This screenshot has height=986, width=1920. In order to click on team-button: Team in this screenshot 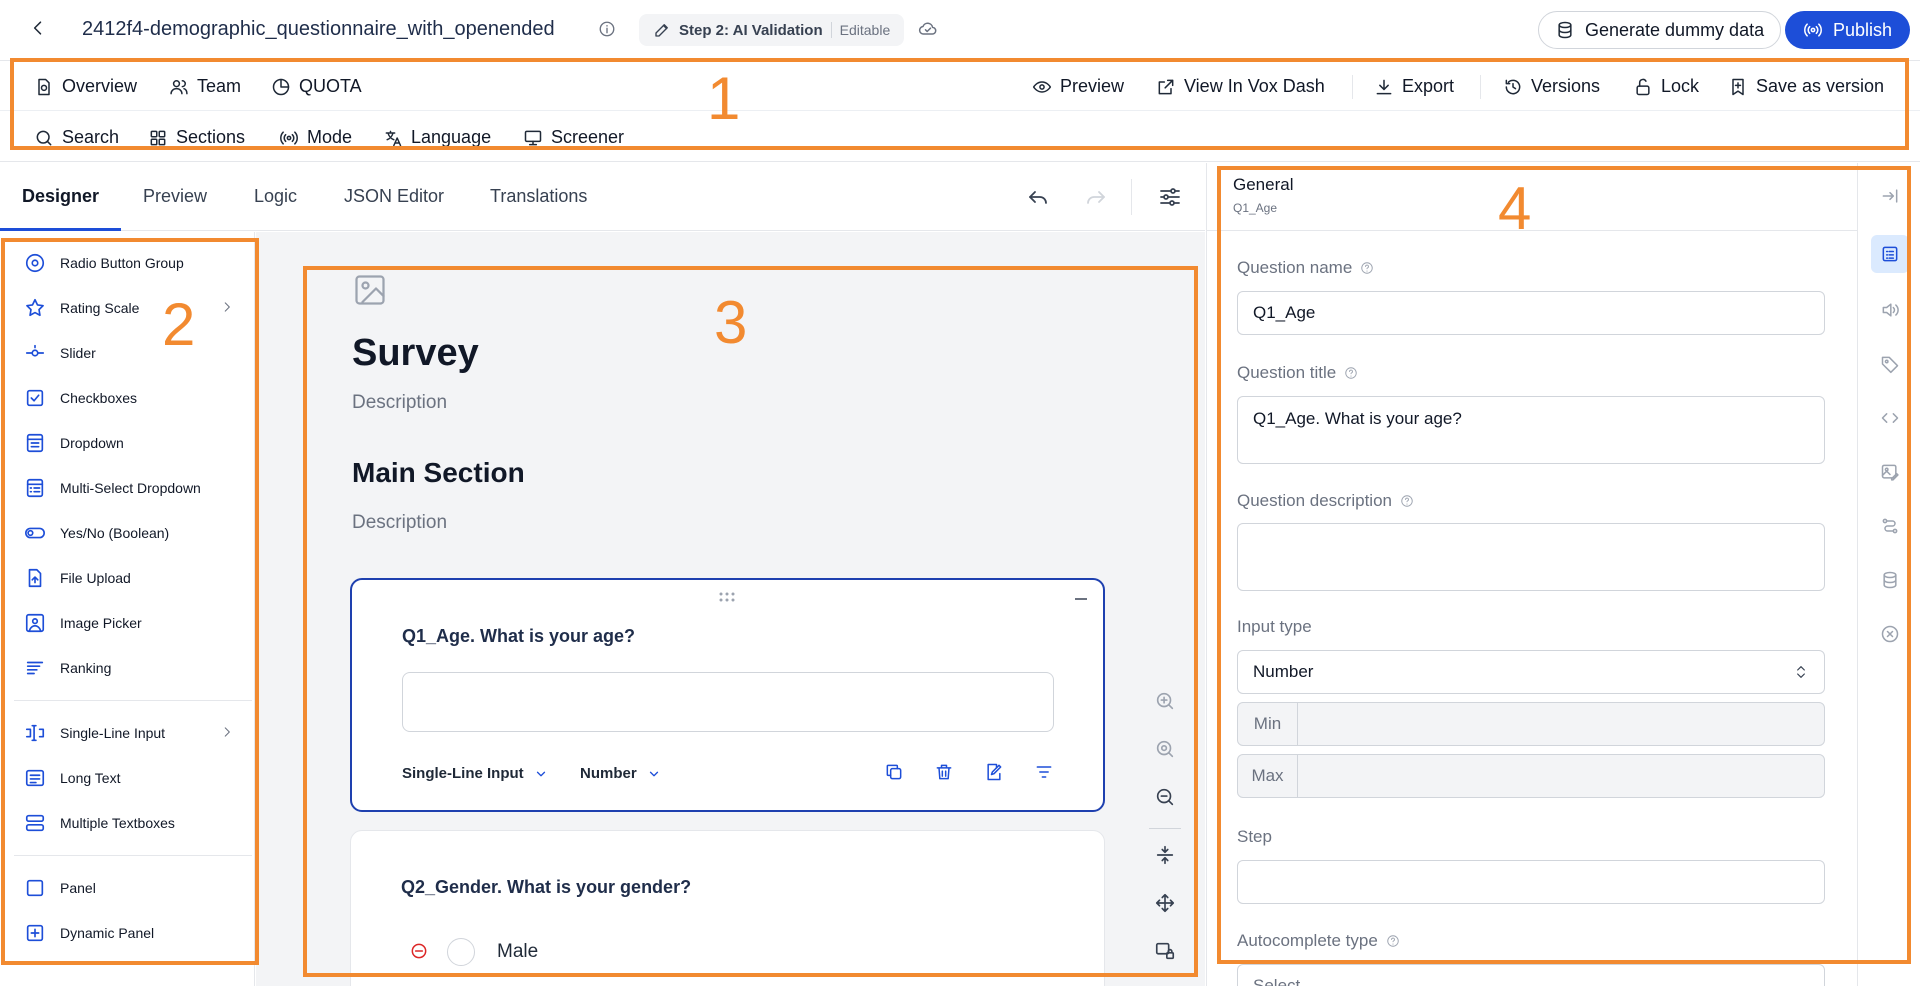, I will do `click(205, 86)`.